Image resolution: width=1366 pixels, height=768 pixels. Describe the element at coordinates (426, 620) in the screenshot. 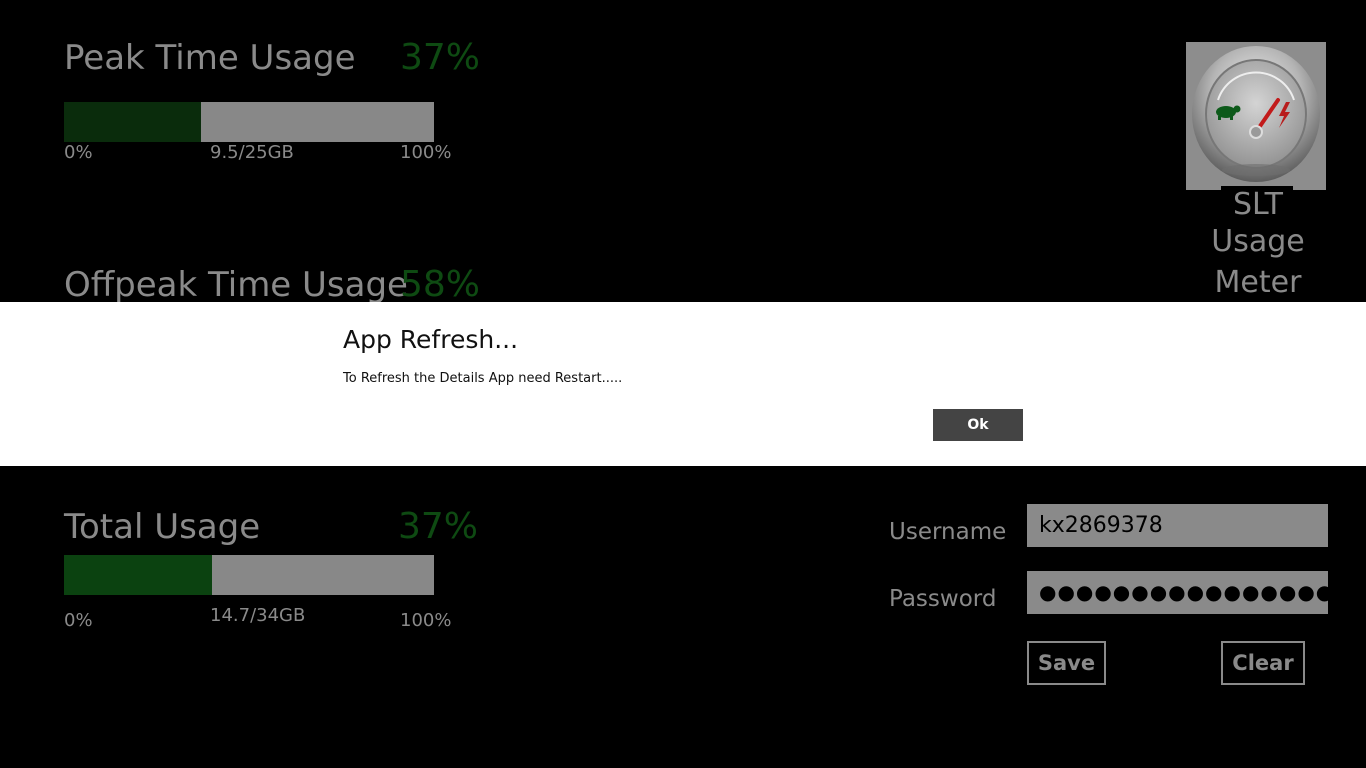

I see `total-max-label: 100%` at that location.